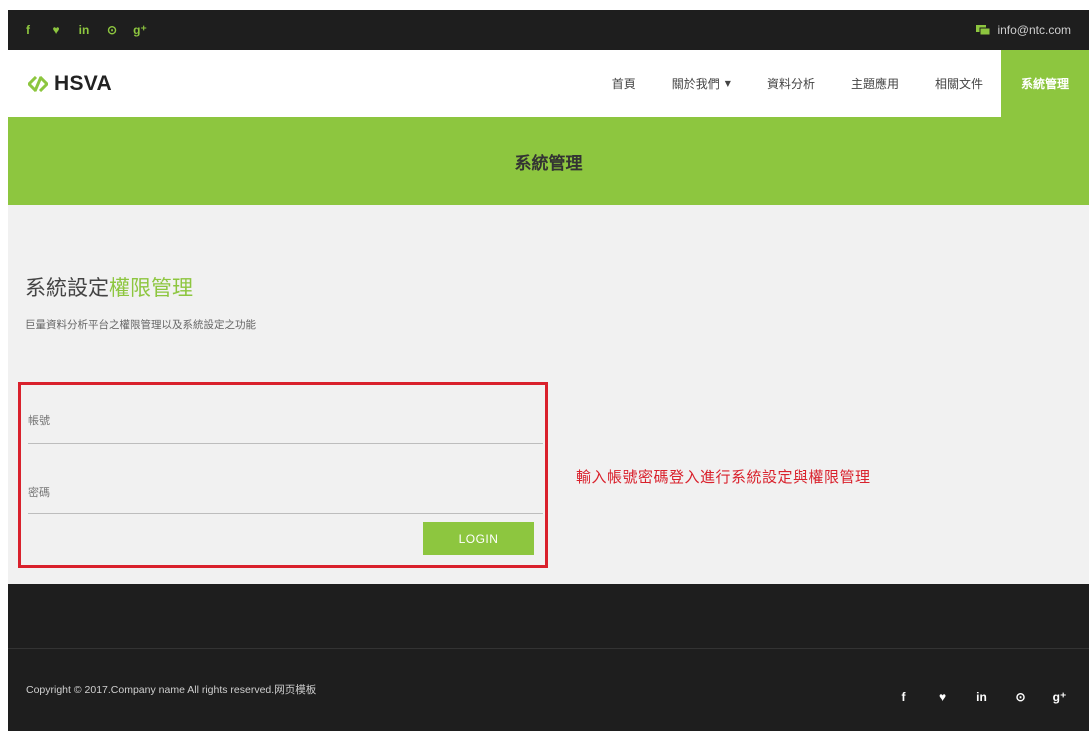 The width and height of the screenshot is (1089, 731). I want to click on nav-item-data-analysis: 資料分析, so click(791, 83).